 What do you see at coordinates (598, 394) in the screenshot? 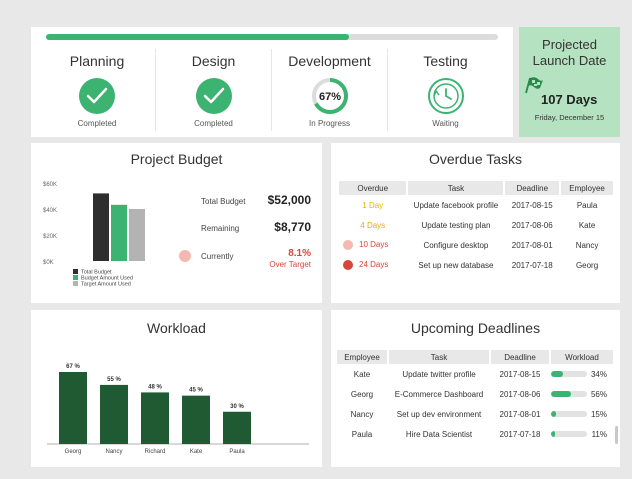
I see `workload-percent: 56%` at bounding box center [598, 394].